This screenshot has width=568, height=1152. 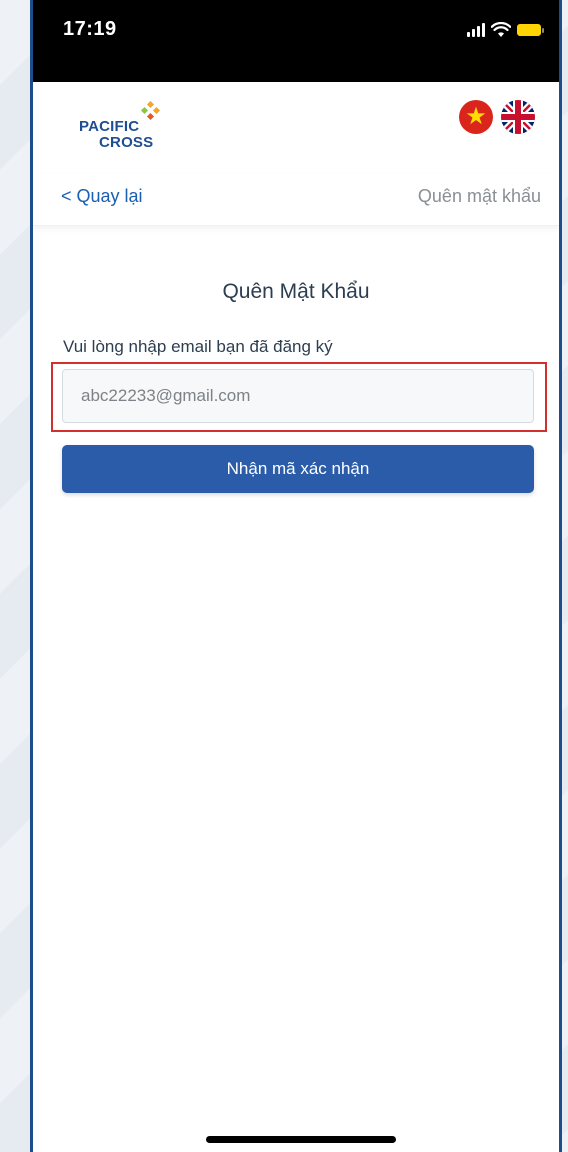 I want to click on email-input, so click(x=298, y=396).